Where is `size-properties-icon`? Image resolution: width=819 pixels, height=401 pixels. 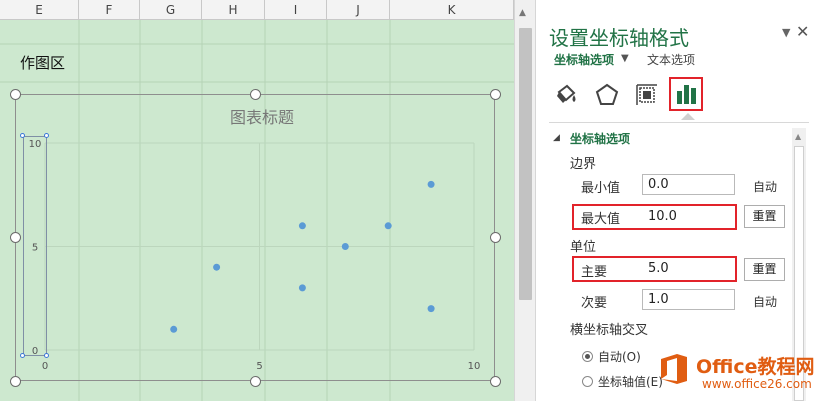 size-properties-icon is located at coordinates (647, 95).